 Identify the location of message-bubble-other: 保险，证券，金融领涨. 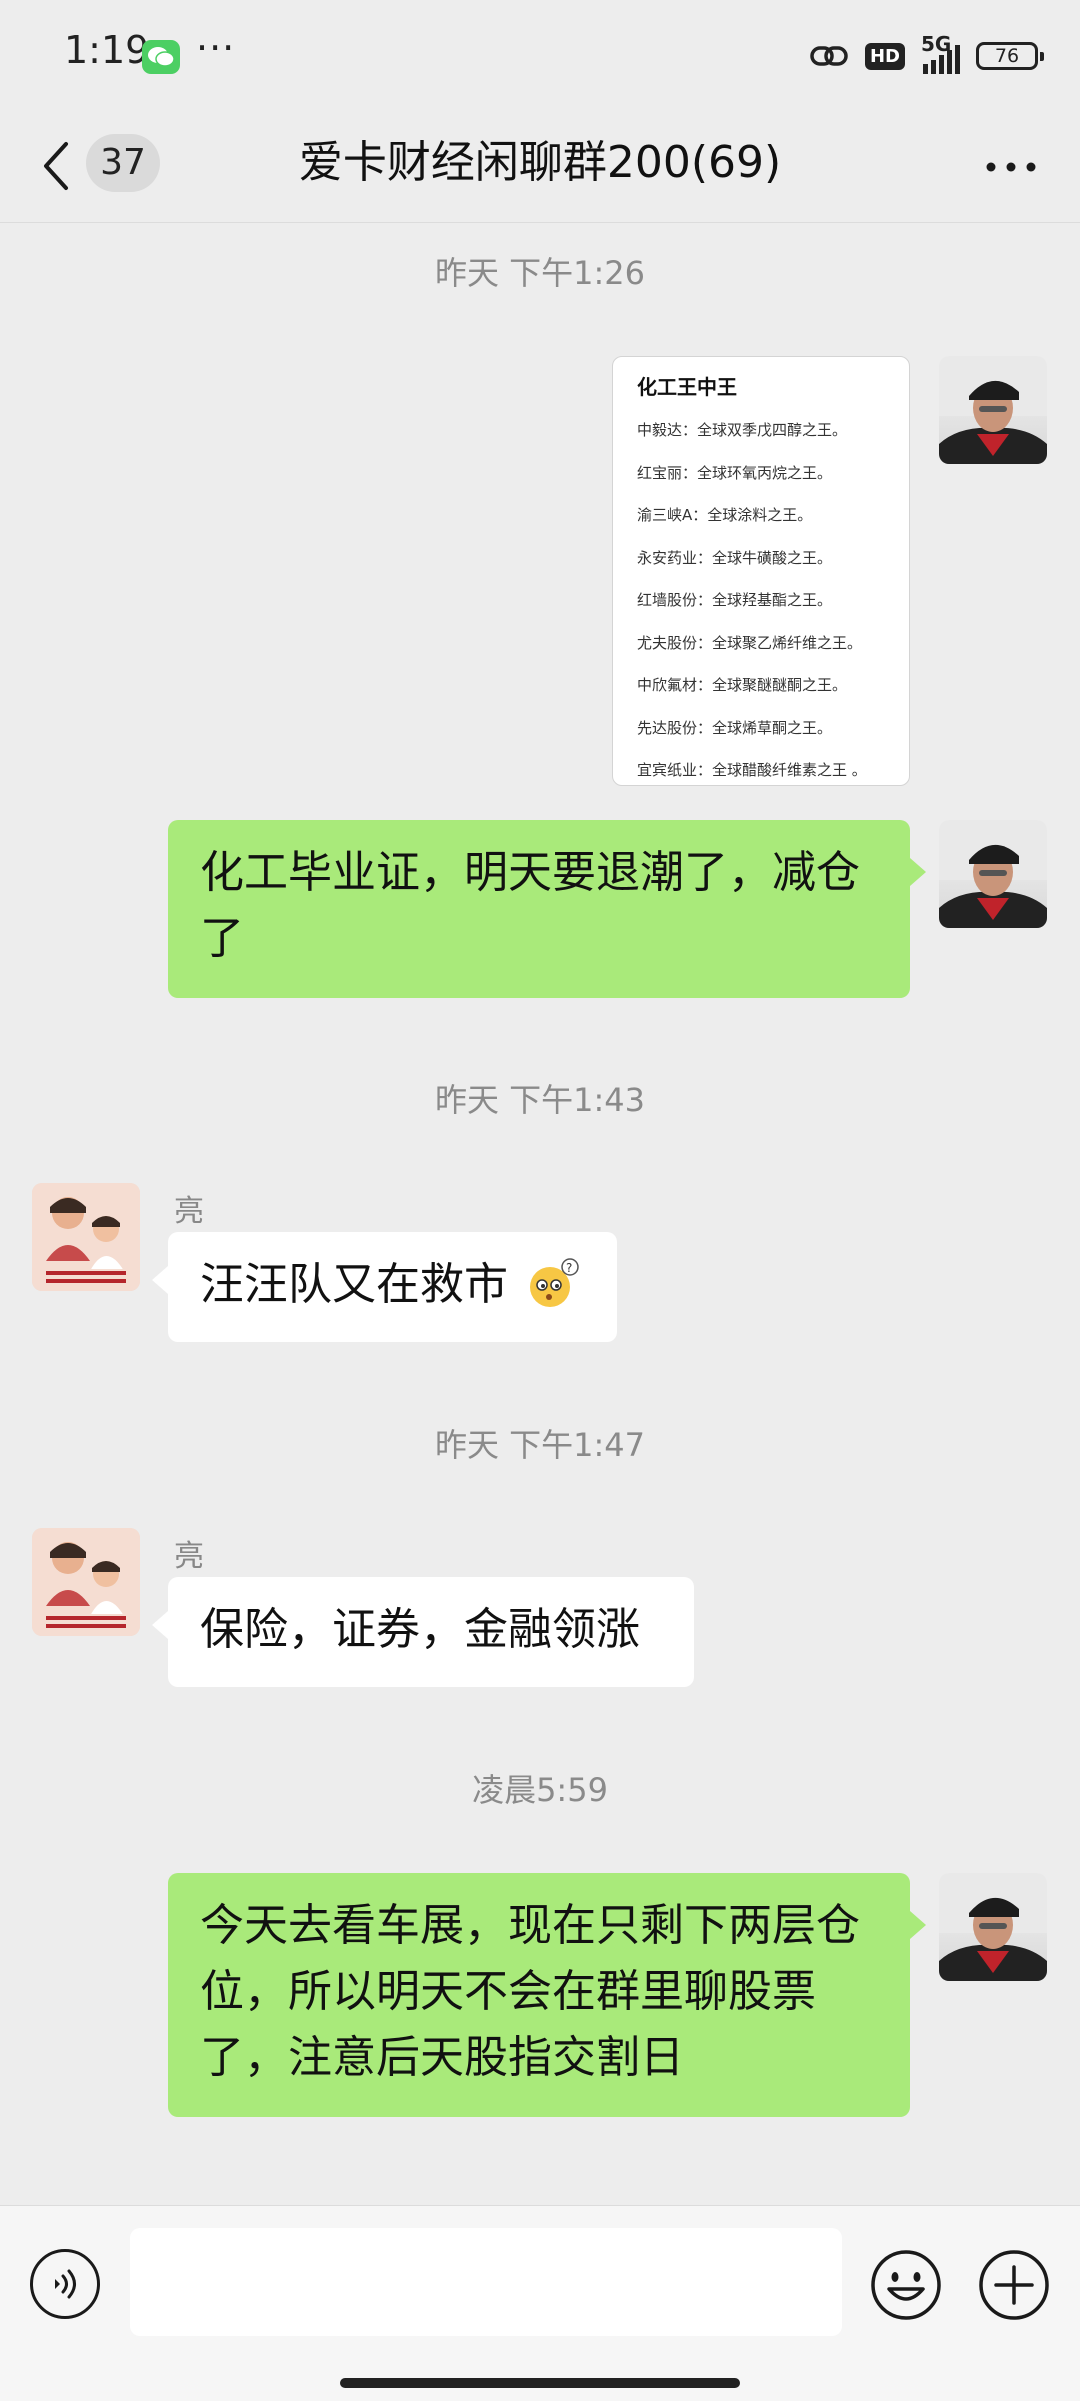
(431, 1632).